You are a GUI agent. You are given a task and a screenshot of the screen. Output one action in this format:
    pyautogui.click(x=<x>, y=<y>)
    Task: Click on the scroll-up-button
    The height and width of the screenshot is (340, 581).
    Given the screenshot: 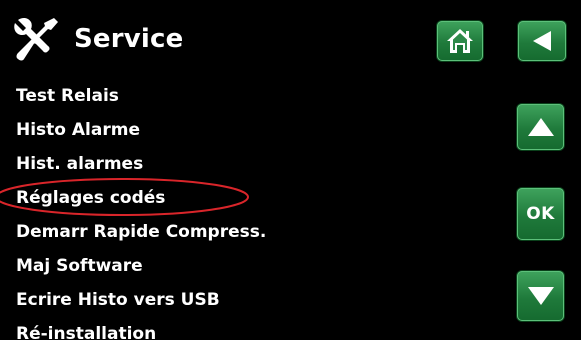 What is the action you would take?
    pyautogui.click(x=540, y=127)
    